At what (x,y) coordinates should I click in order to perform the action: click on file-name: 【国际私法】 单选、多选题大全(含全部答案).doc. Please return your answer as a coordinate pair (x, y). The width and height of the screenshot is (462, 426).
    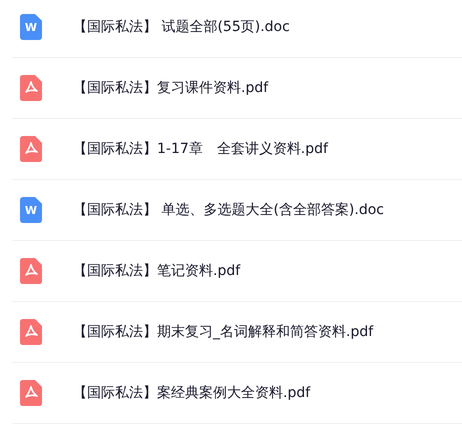
    Looking at the image, I should click on (228, 210).